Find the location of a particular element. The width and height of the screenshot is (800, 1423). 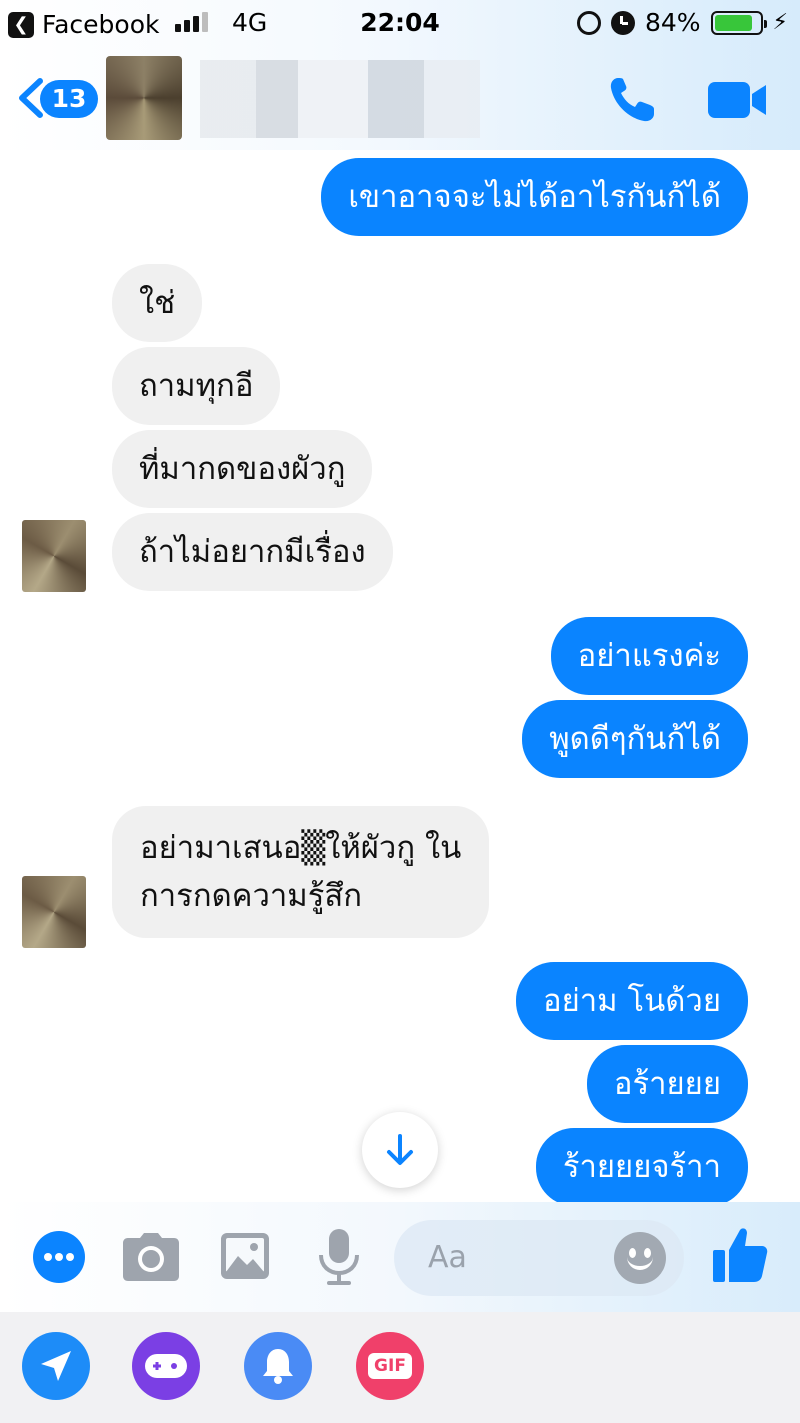

contact-avatar is located at coordinates (144, 98).